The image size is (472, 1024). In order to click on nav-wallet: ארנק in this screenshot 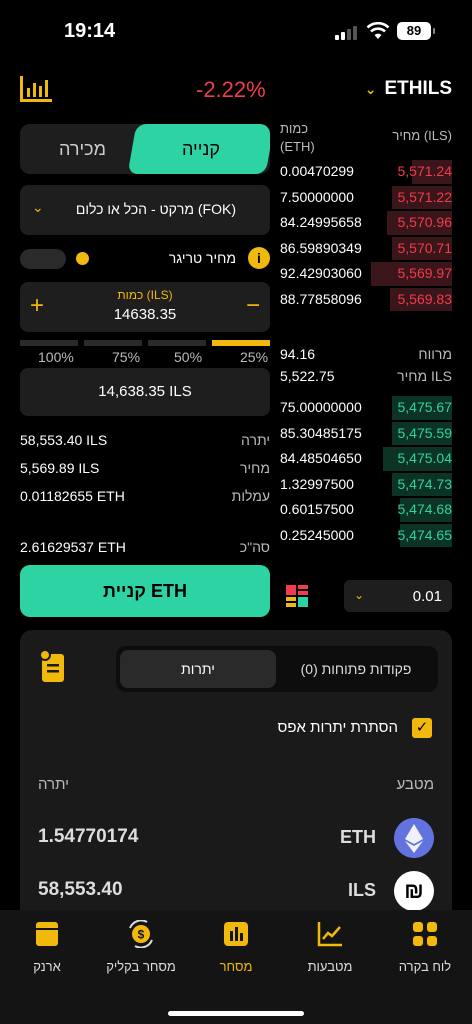, I will do `click(47, 947)`.